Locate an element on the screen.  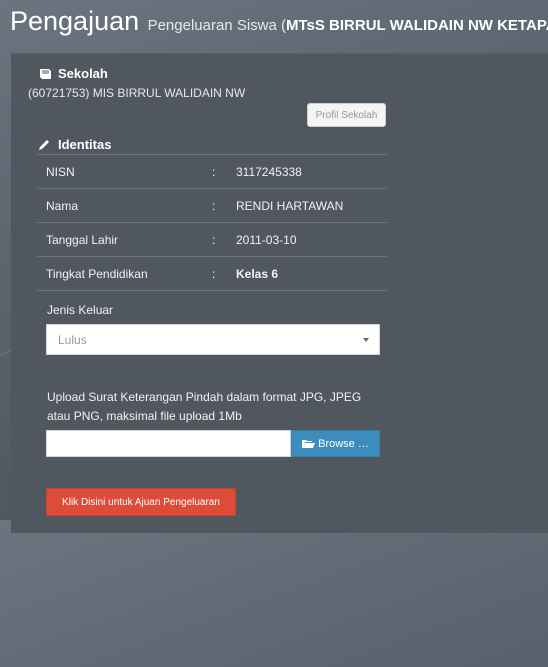
jenis-keluar-selected-value: Lulus is located at coordinates (72, 339).